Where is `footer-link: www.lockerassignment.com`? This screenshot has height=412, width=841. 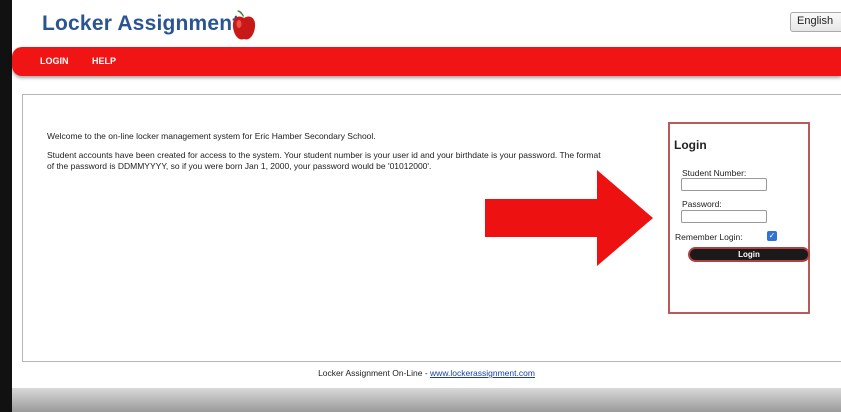
footer-link: www.lockerassignment.com is located at coordinates (482, 373).